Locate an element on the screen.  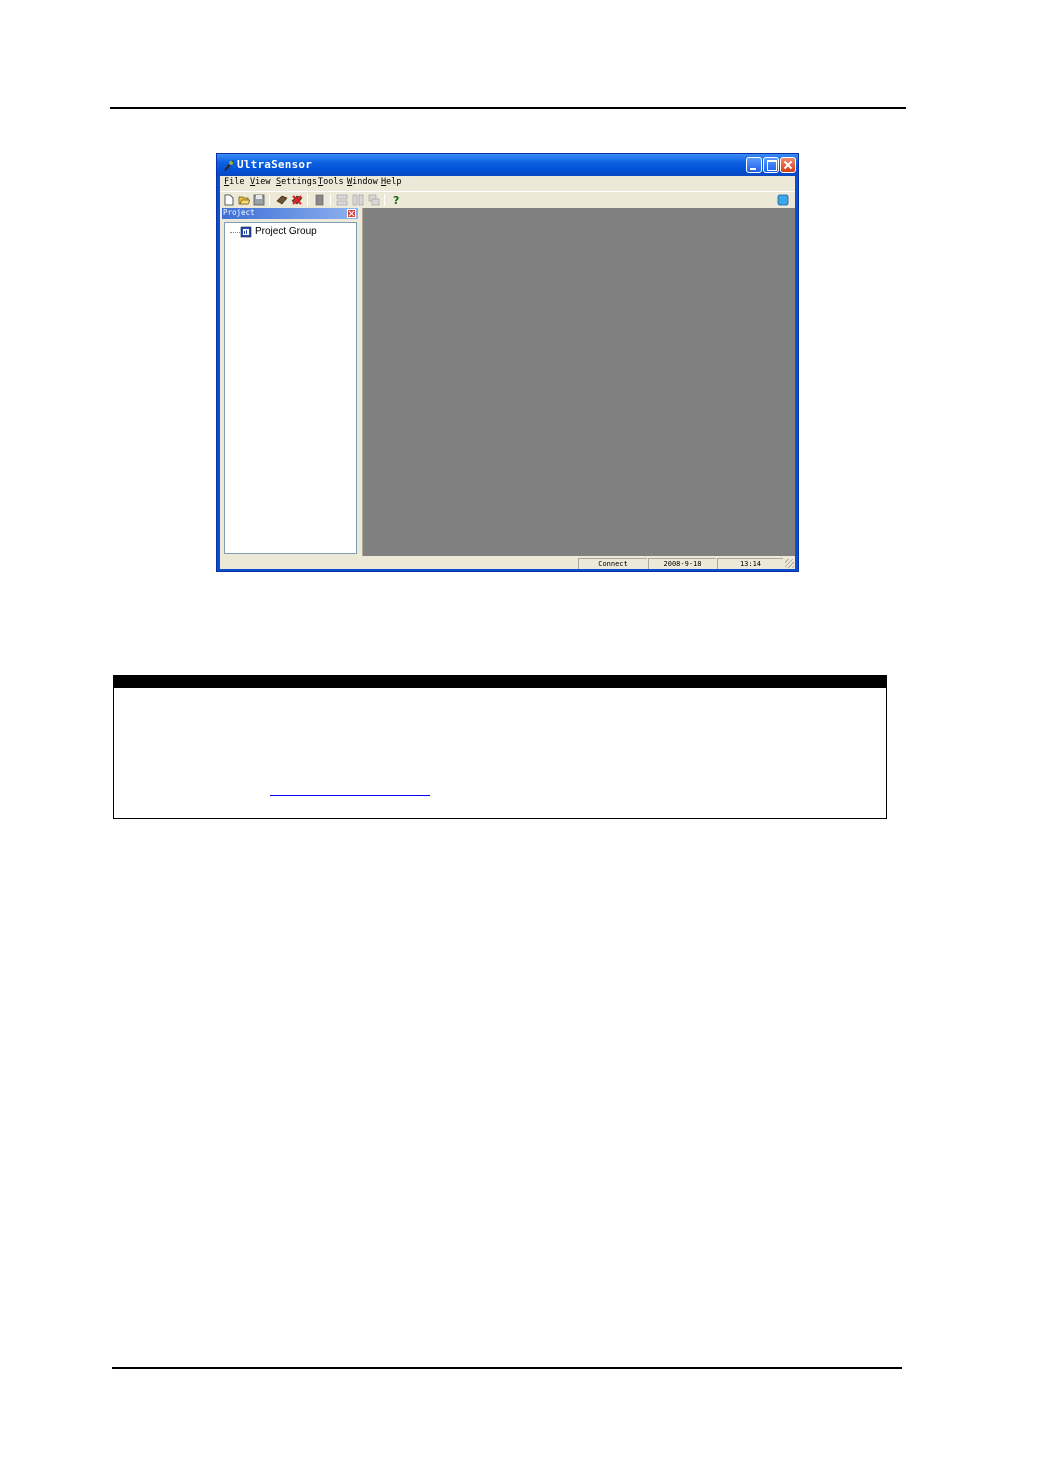
note-link is located at coordinates (350, 789).